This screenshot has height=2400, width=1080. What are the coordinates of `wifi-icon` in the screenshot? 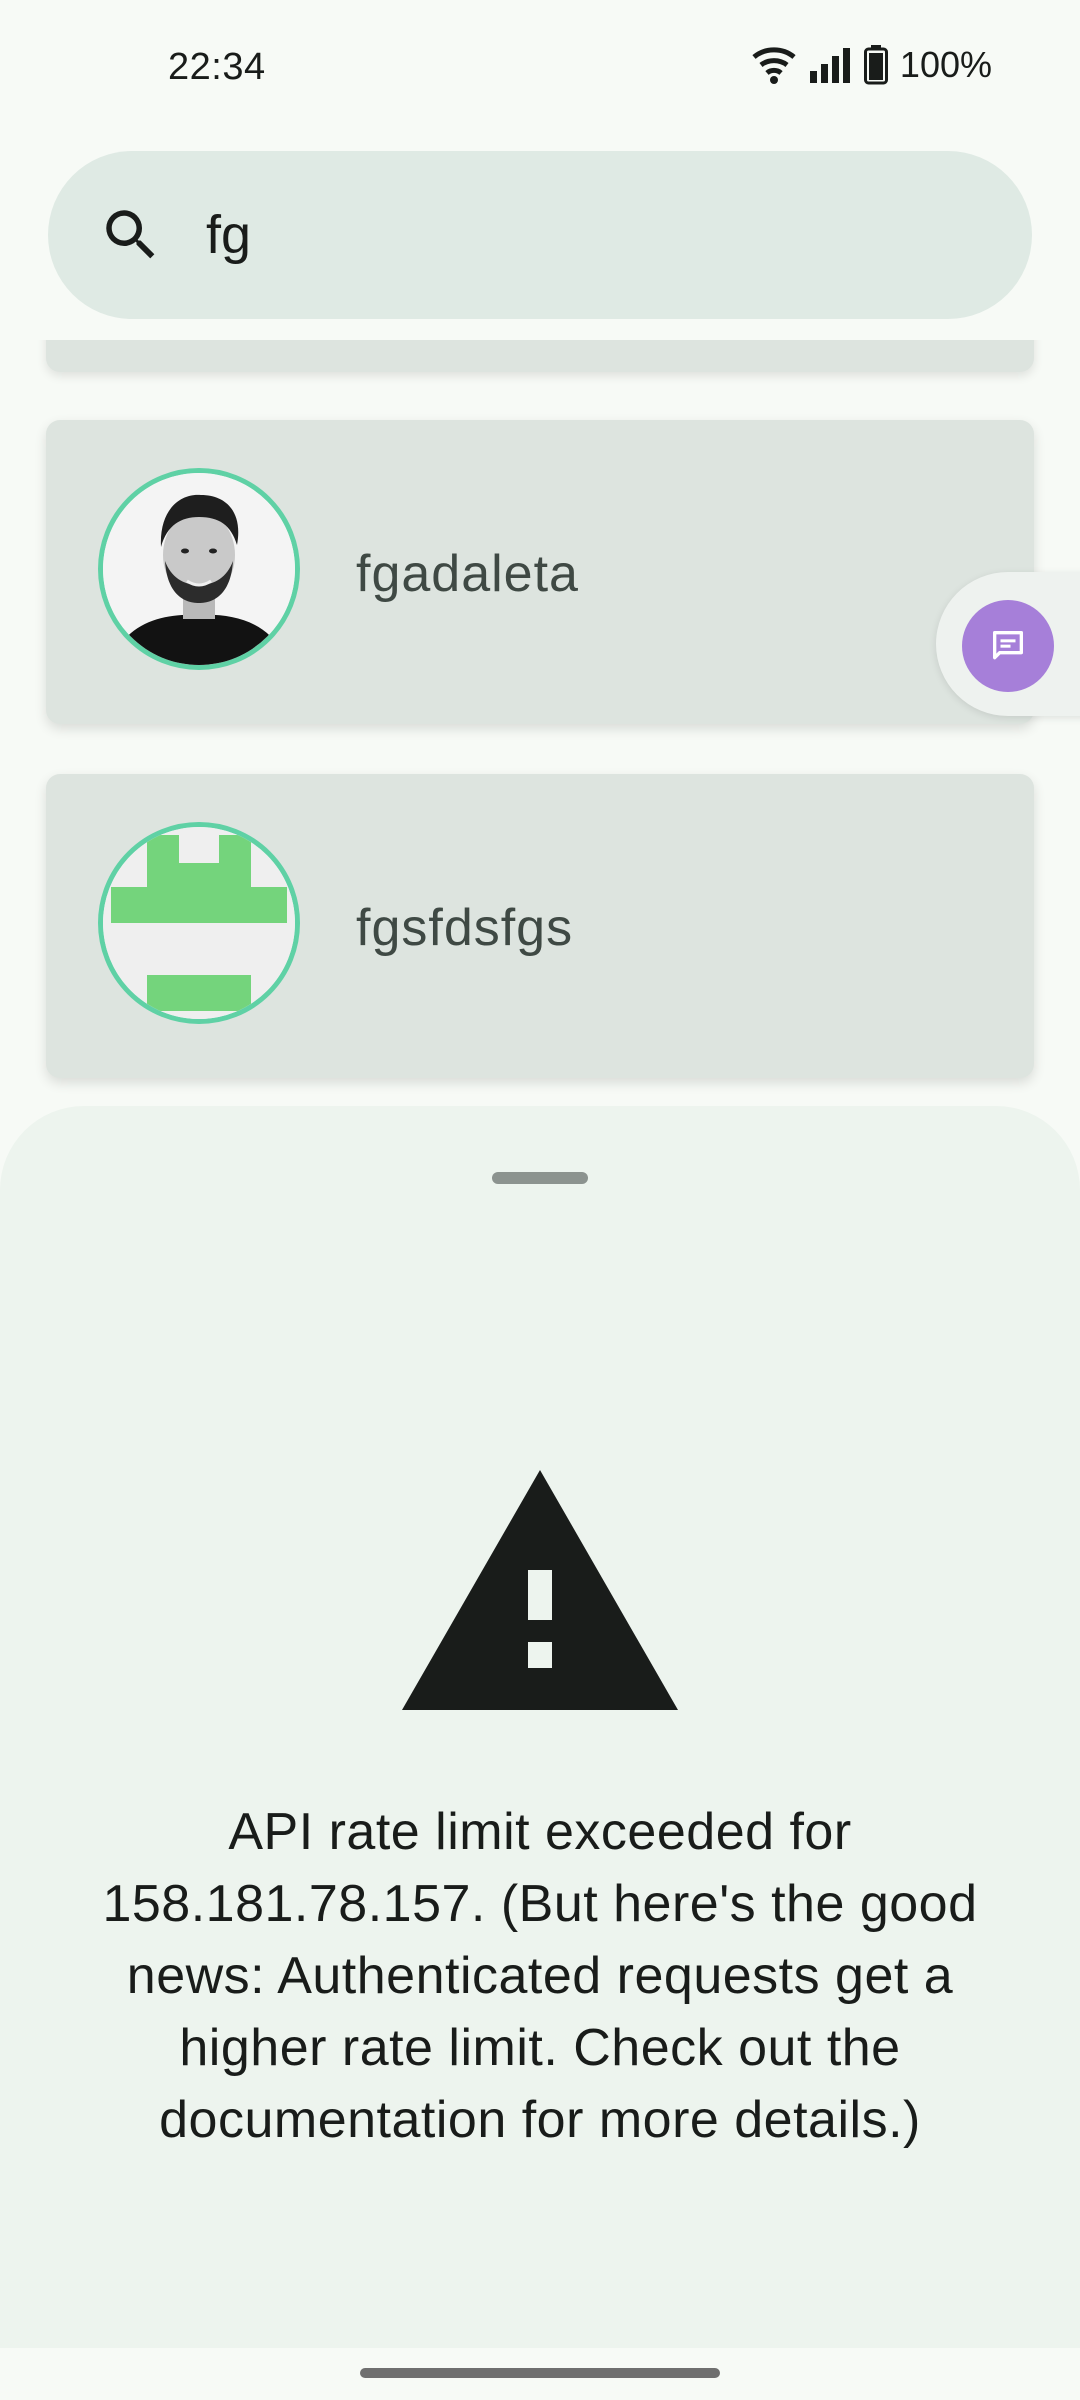 It's located at (774, 65).